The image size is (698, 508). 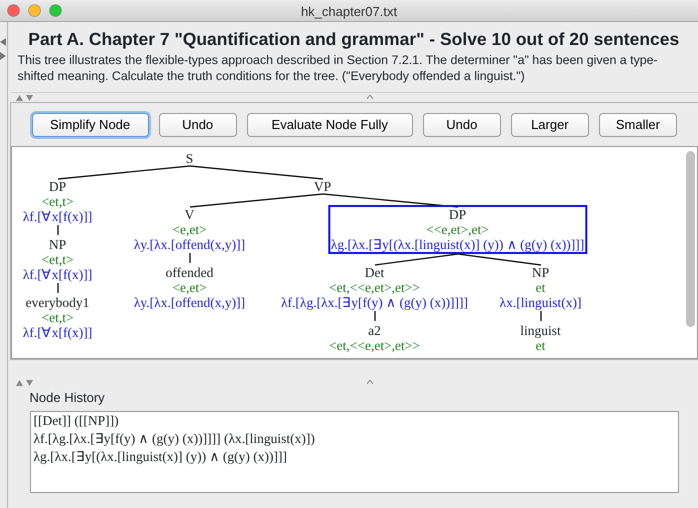 I want to click on node-type: <<e,et>,et>, so click(x=457, y=229).